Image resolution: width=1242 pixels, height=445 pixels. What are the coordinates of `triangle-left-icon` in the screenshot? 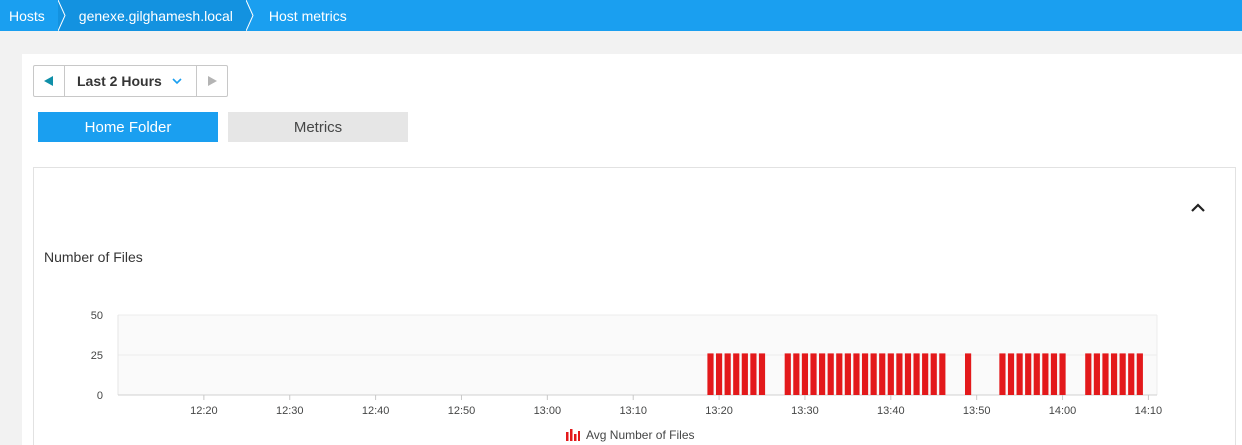 It's located at (48, 81).